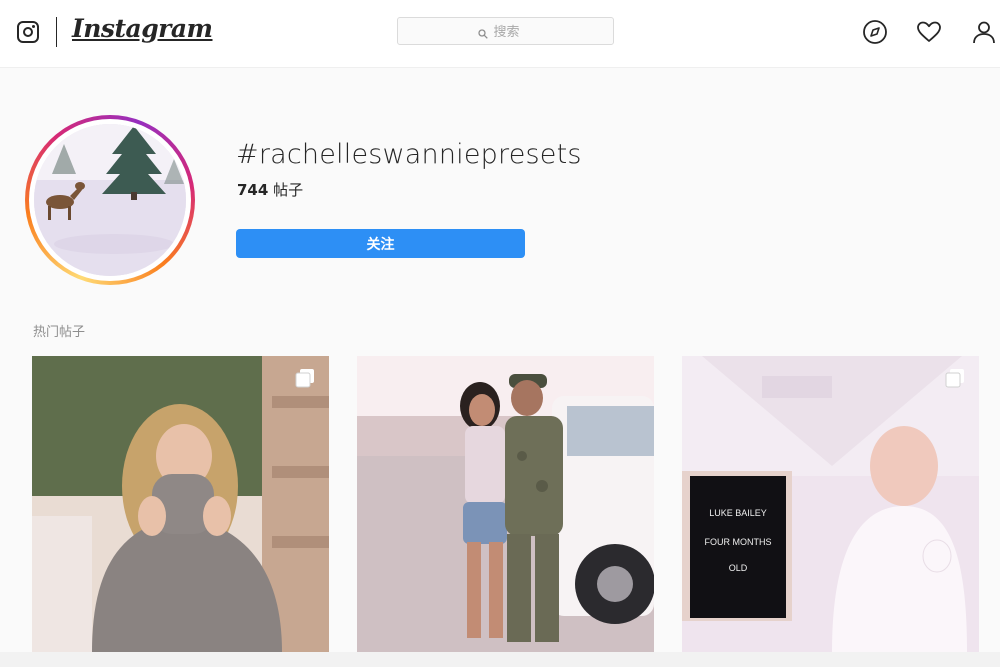  What do you see at coordinates (482, 32) in the screenshot?
I see `search-icon` at bounding box center [482, 32].